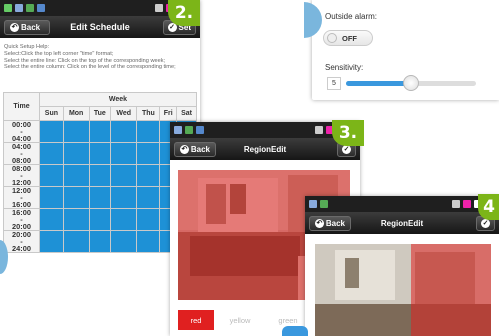  Describe the element at coordinates (186, 113) in the screenshot. I see `day-header-sat: Sat` at that location.